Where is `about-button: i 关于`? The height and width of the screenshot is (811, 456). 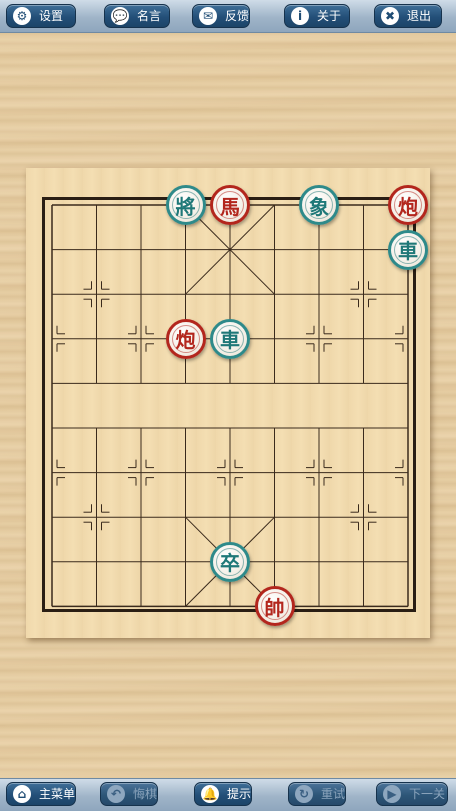 about-button: i 关于 is located at coordinates (317, 16).